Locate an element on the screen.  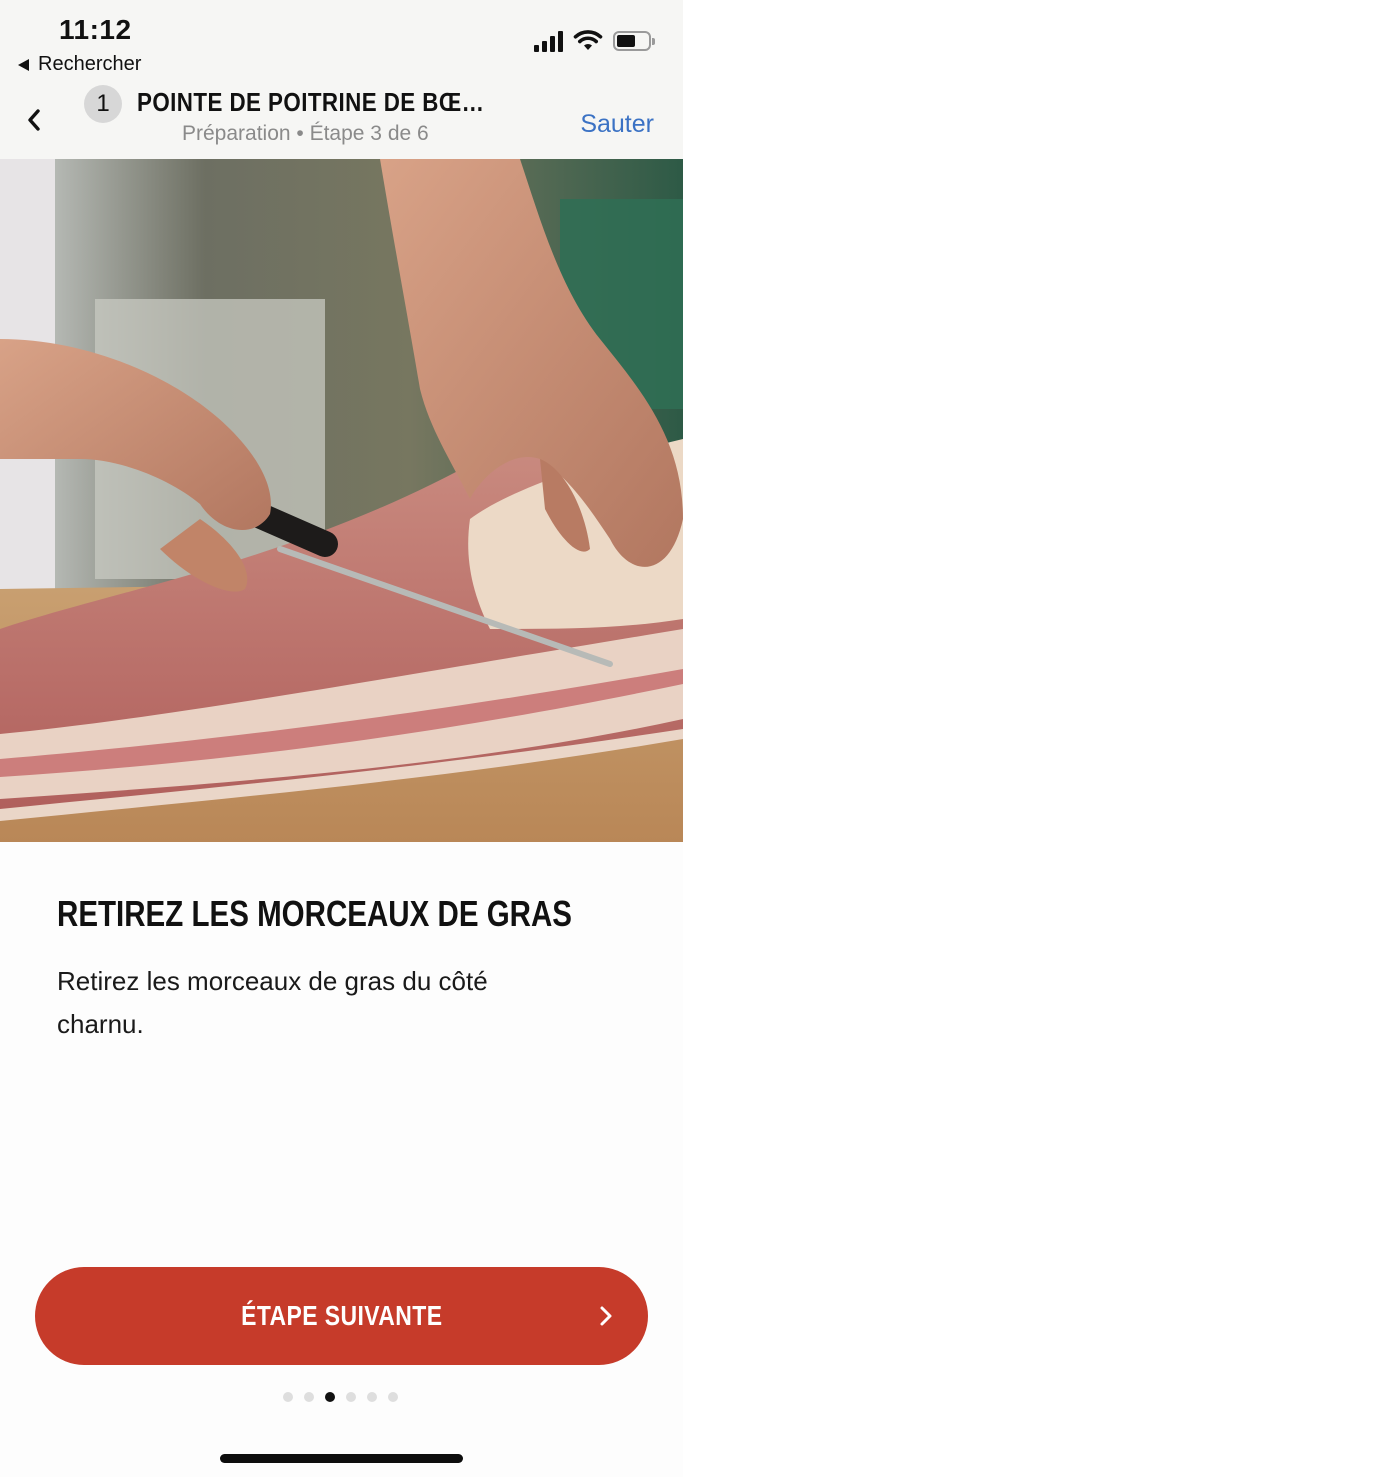
step-progress-subtitle: Préparation • Étape 3 de 6 is located at coordinates (305, 133).